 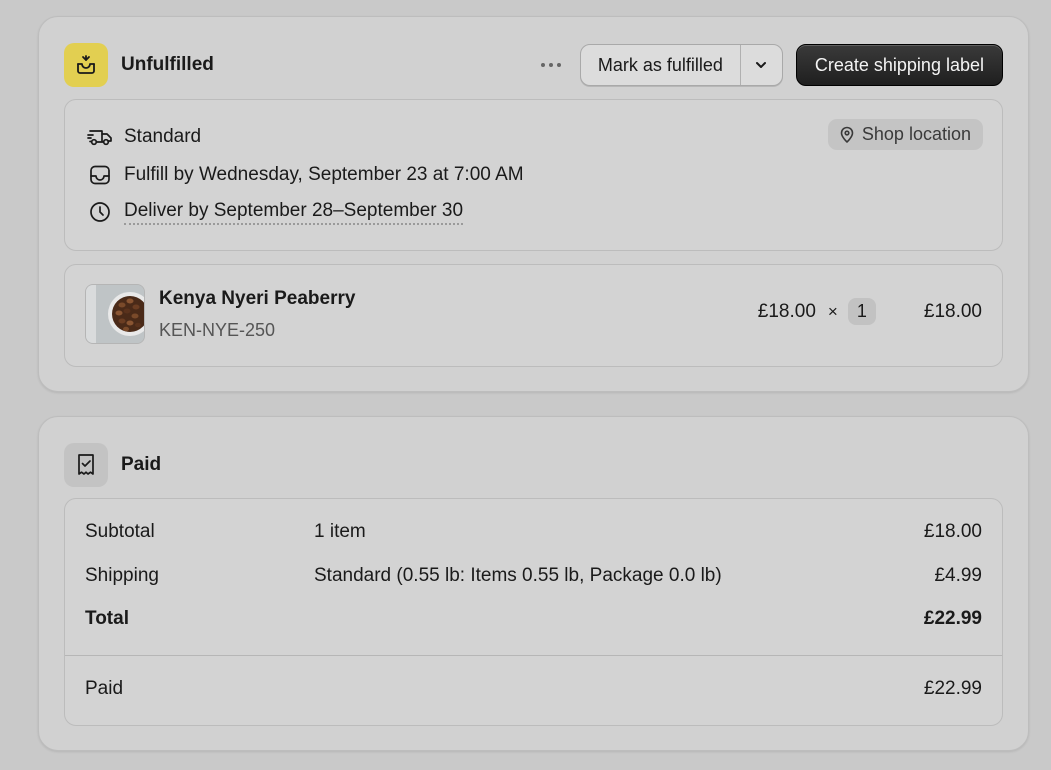 What do you see at coordinates (958, 575) in the screenshot?
I see `shipping-amount: £4.99` at bounding box center [958, 575].